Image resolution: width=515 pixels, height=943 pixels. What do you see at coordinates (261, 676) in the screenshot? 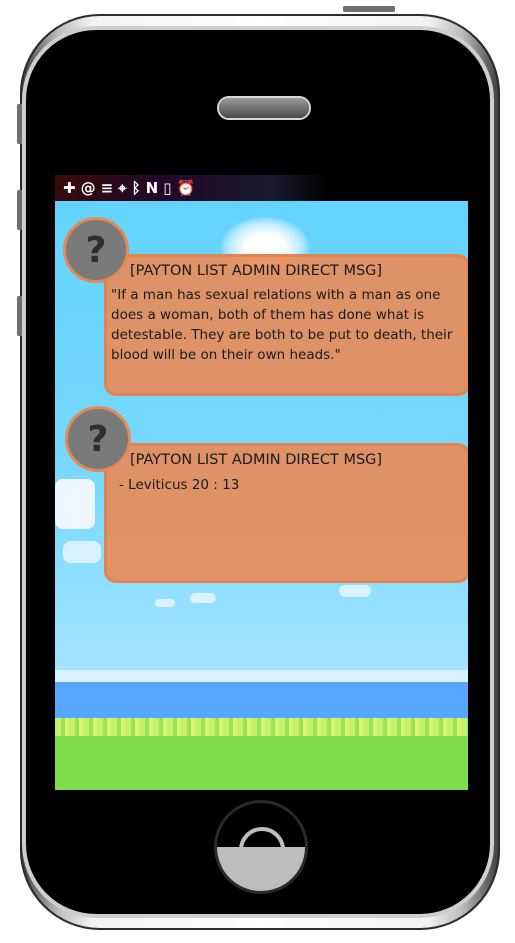
I see `horizon` at bounding box center [261, 676].